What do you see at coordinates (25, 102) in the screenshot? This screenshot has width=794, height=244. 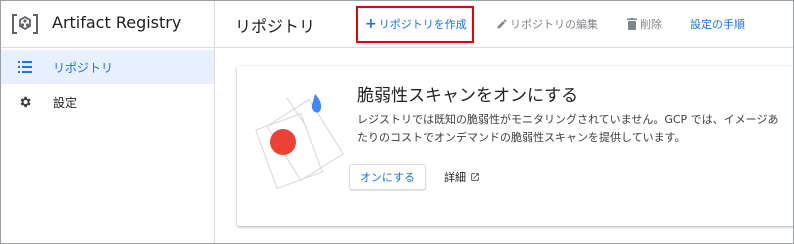 I see `gear-icon` at bounding box center [25, 102].